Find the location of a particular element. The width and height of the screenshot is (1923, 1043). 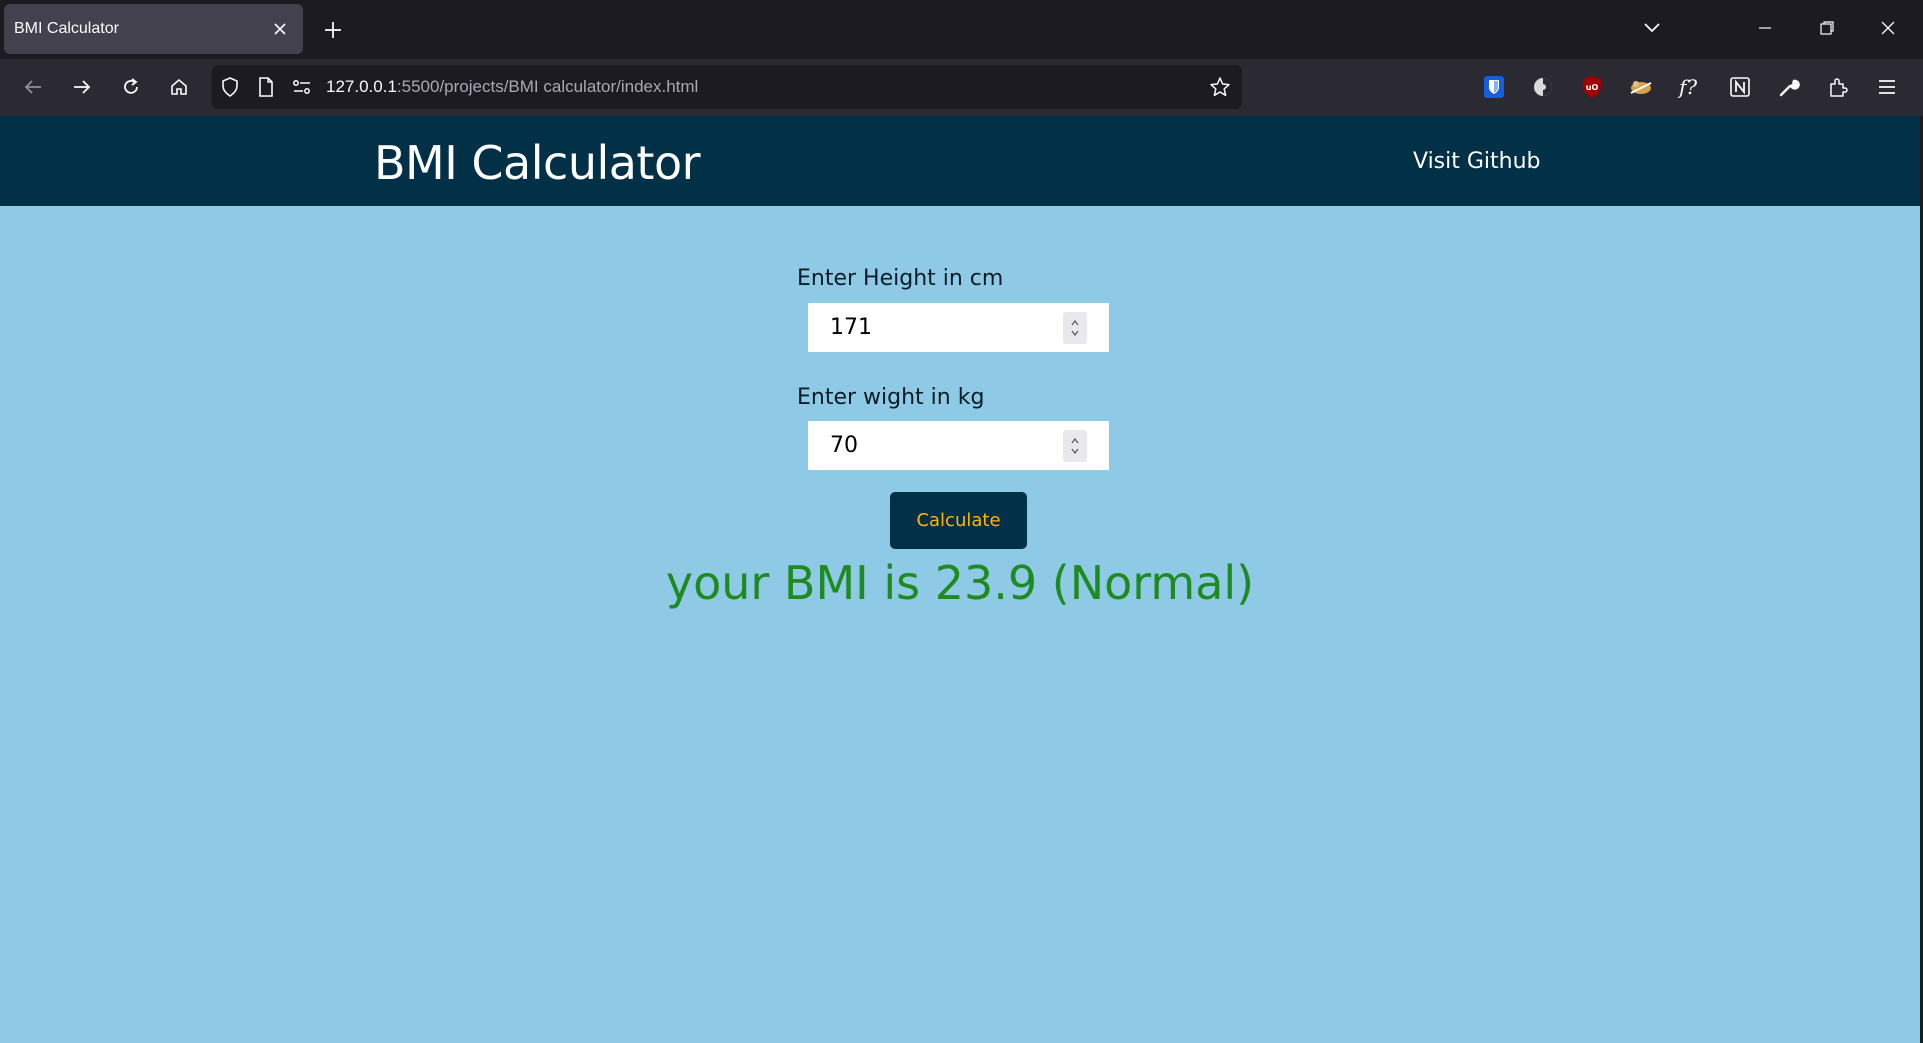

visit-github-link: Visit Github is located at coordinates (1477, 161).